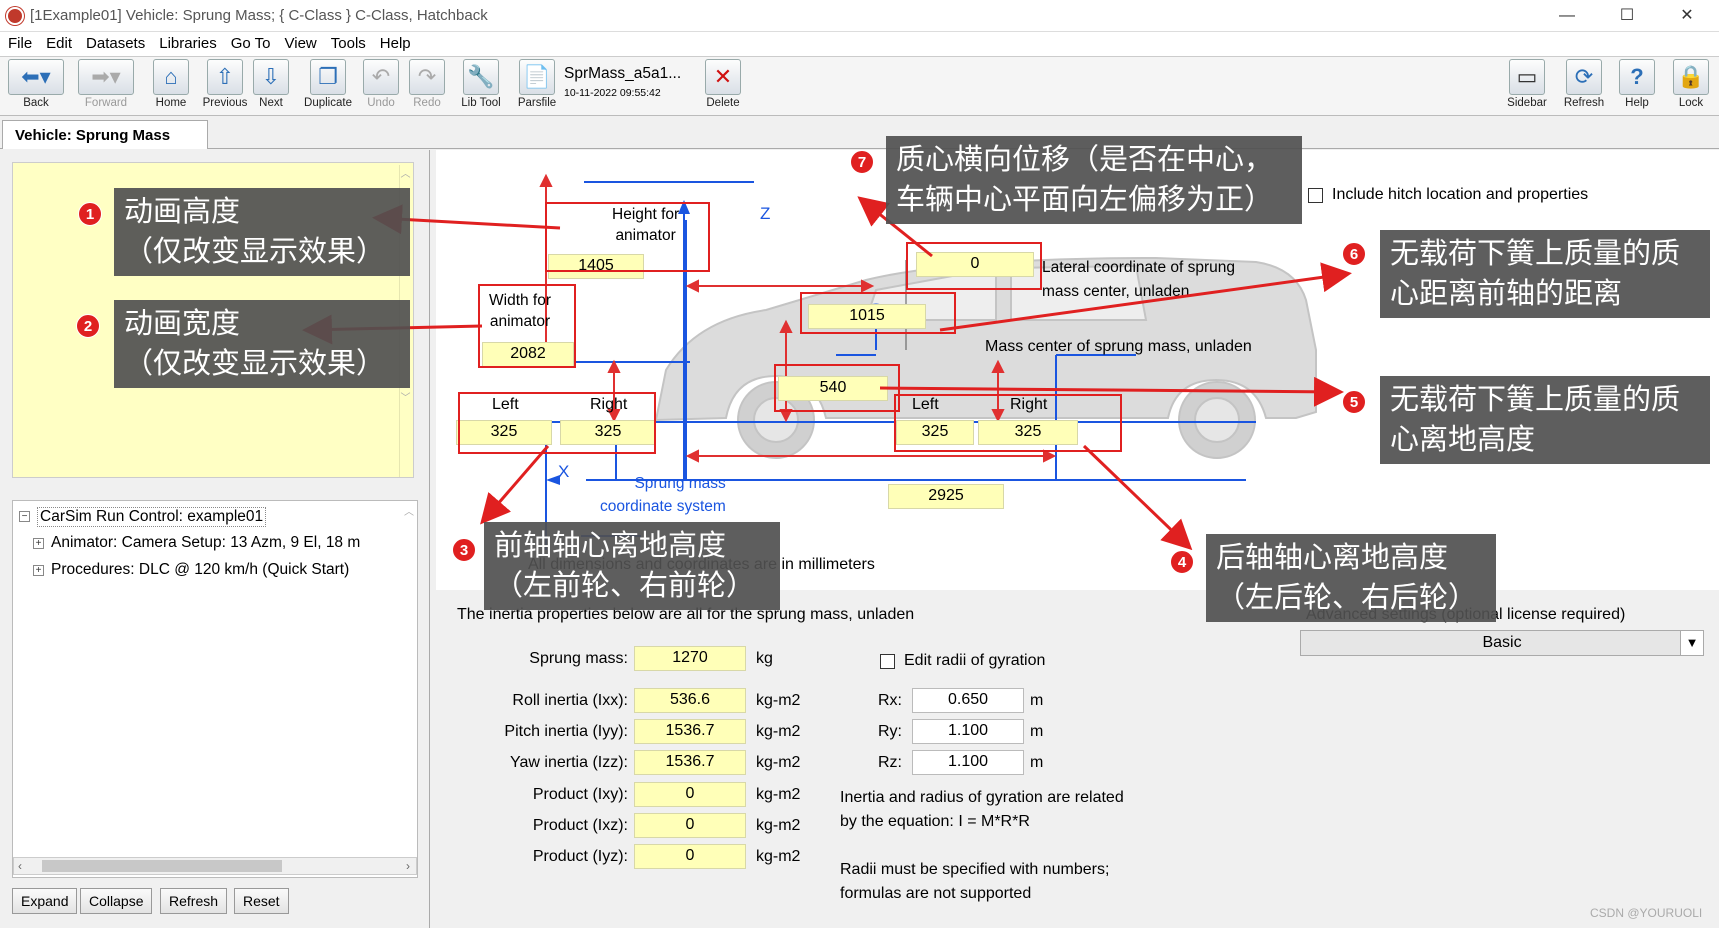  I want to click on callout-6: 无载荷下簧上质量的质 心距离前轴的距离, so click(1545, 274).